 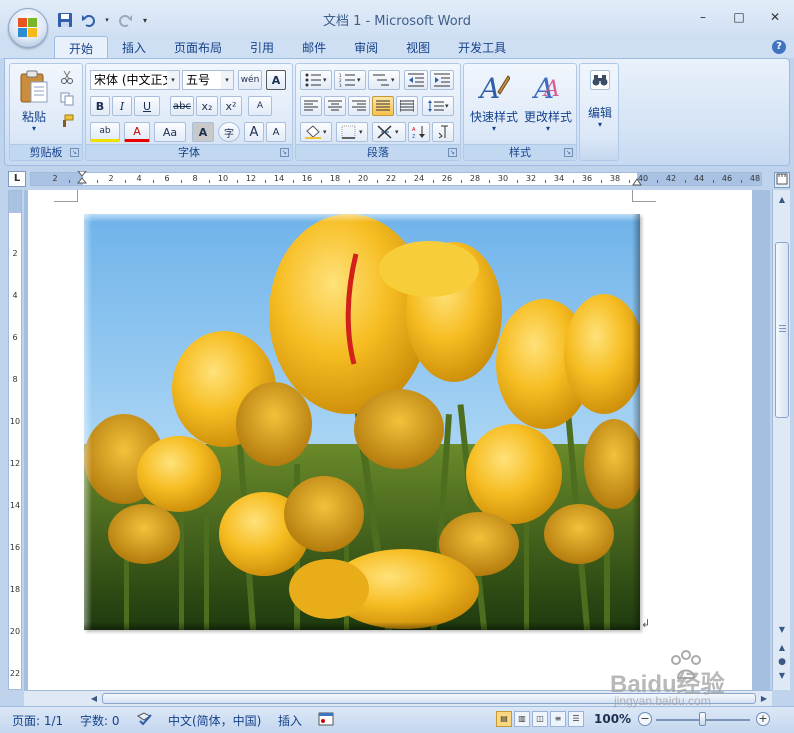 What do you see at coordinates (362, 626) in the screenshot?
I see `picture-bevel-bottom` at bounding box center [362, 626].